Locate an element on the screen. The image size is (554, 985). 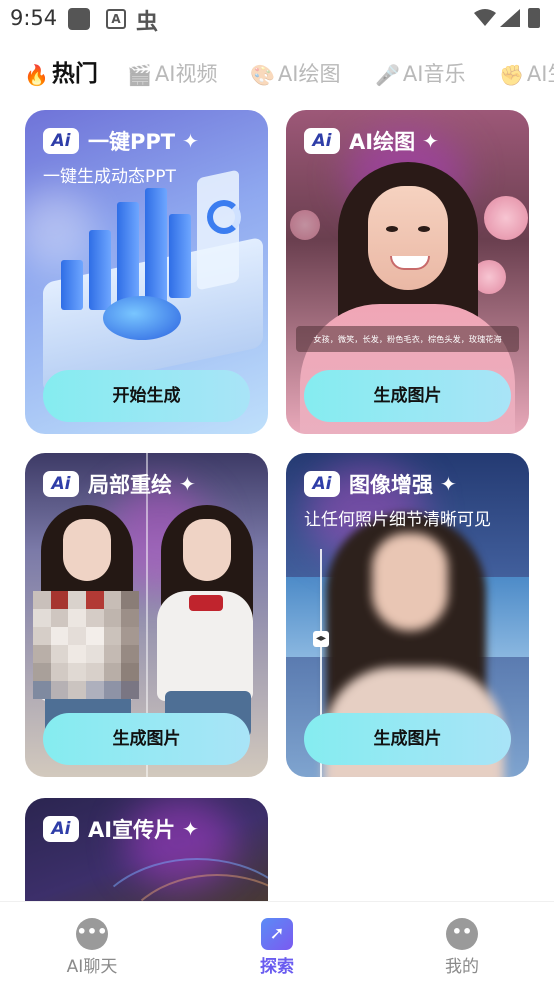
notification-app-icon is located at coordinates (79, 19).